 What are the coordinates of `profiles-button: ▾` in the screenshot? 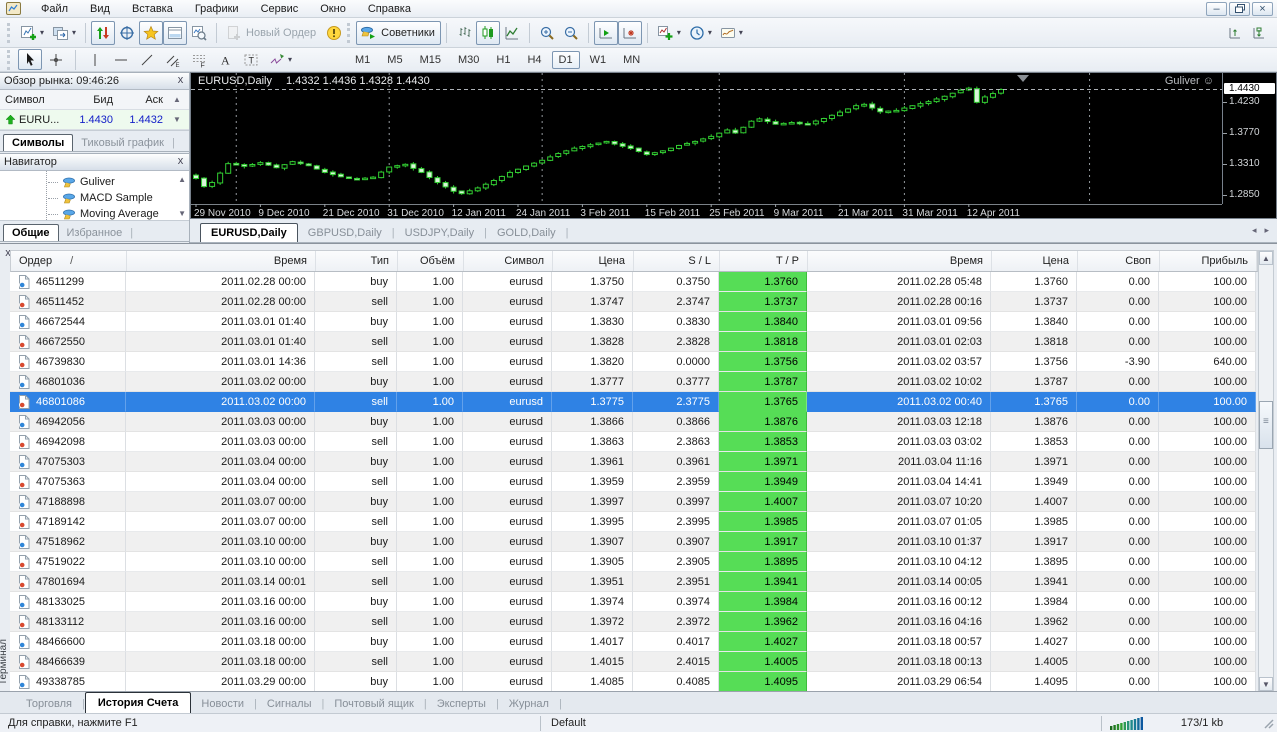 It's located at (64, 33).